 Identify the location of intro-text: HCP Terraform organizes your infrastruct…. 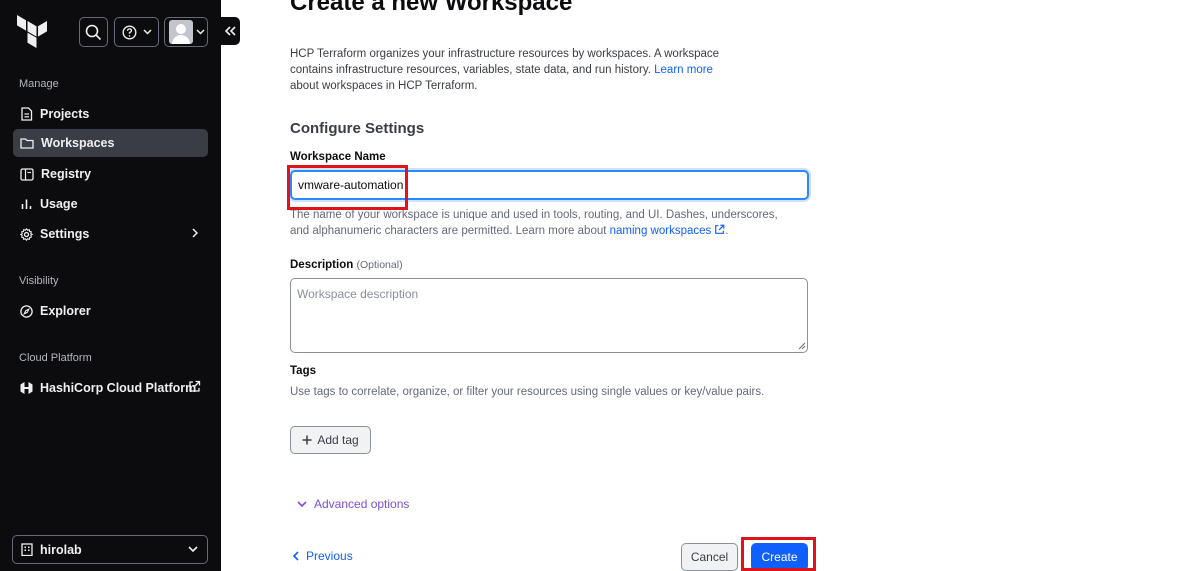
(510, 70).